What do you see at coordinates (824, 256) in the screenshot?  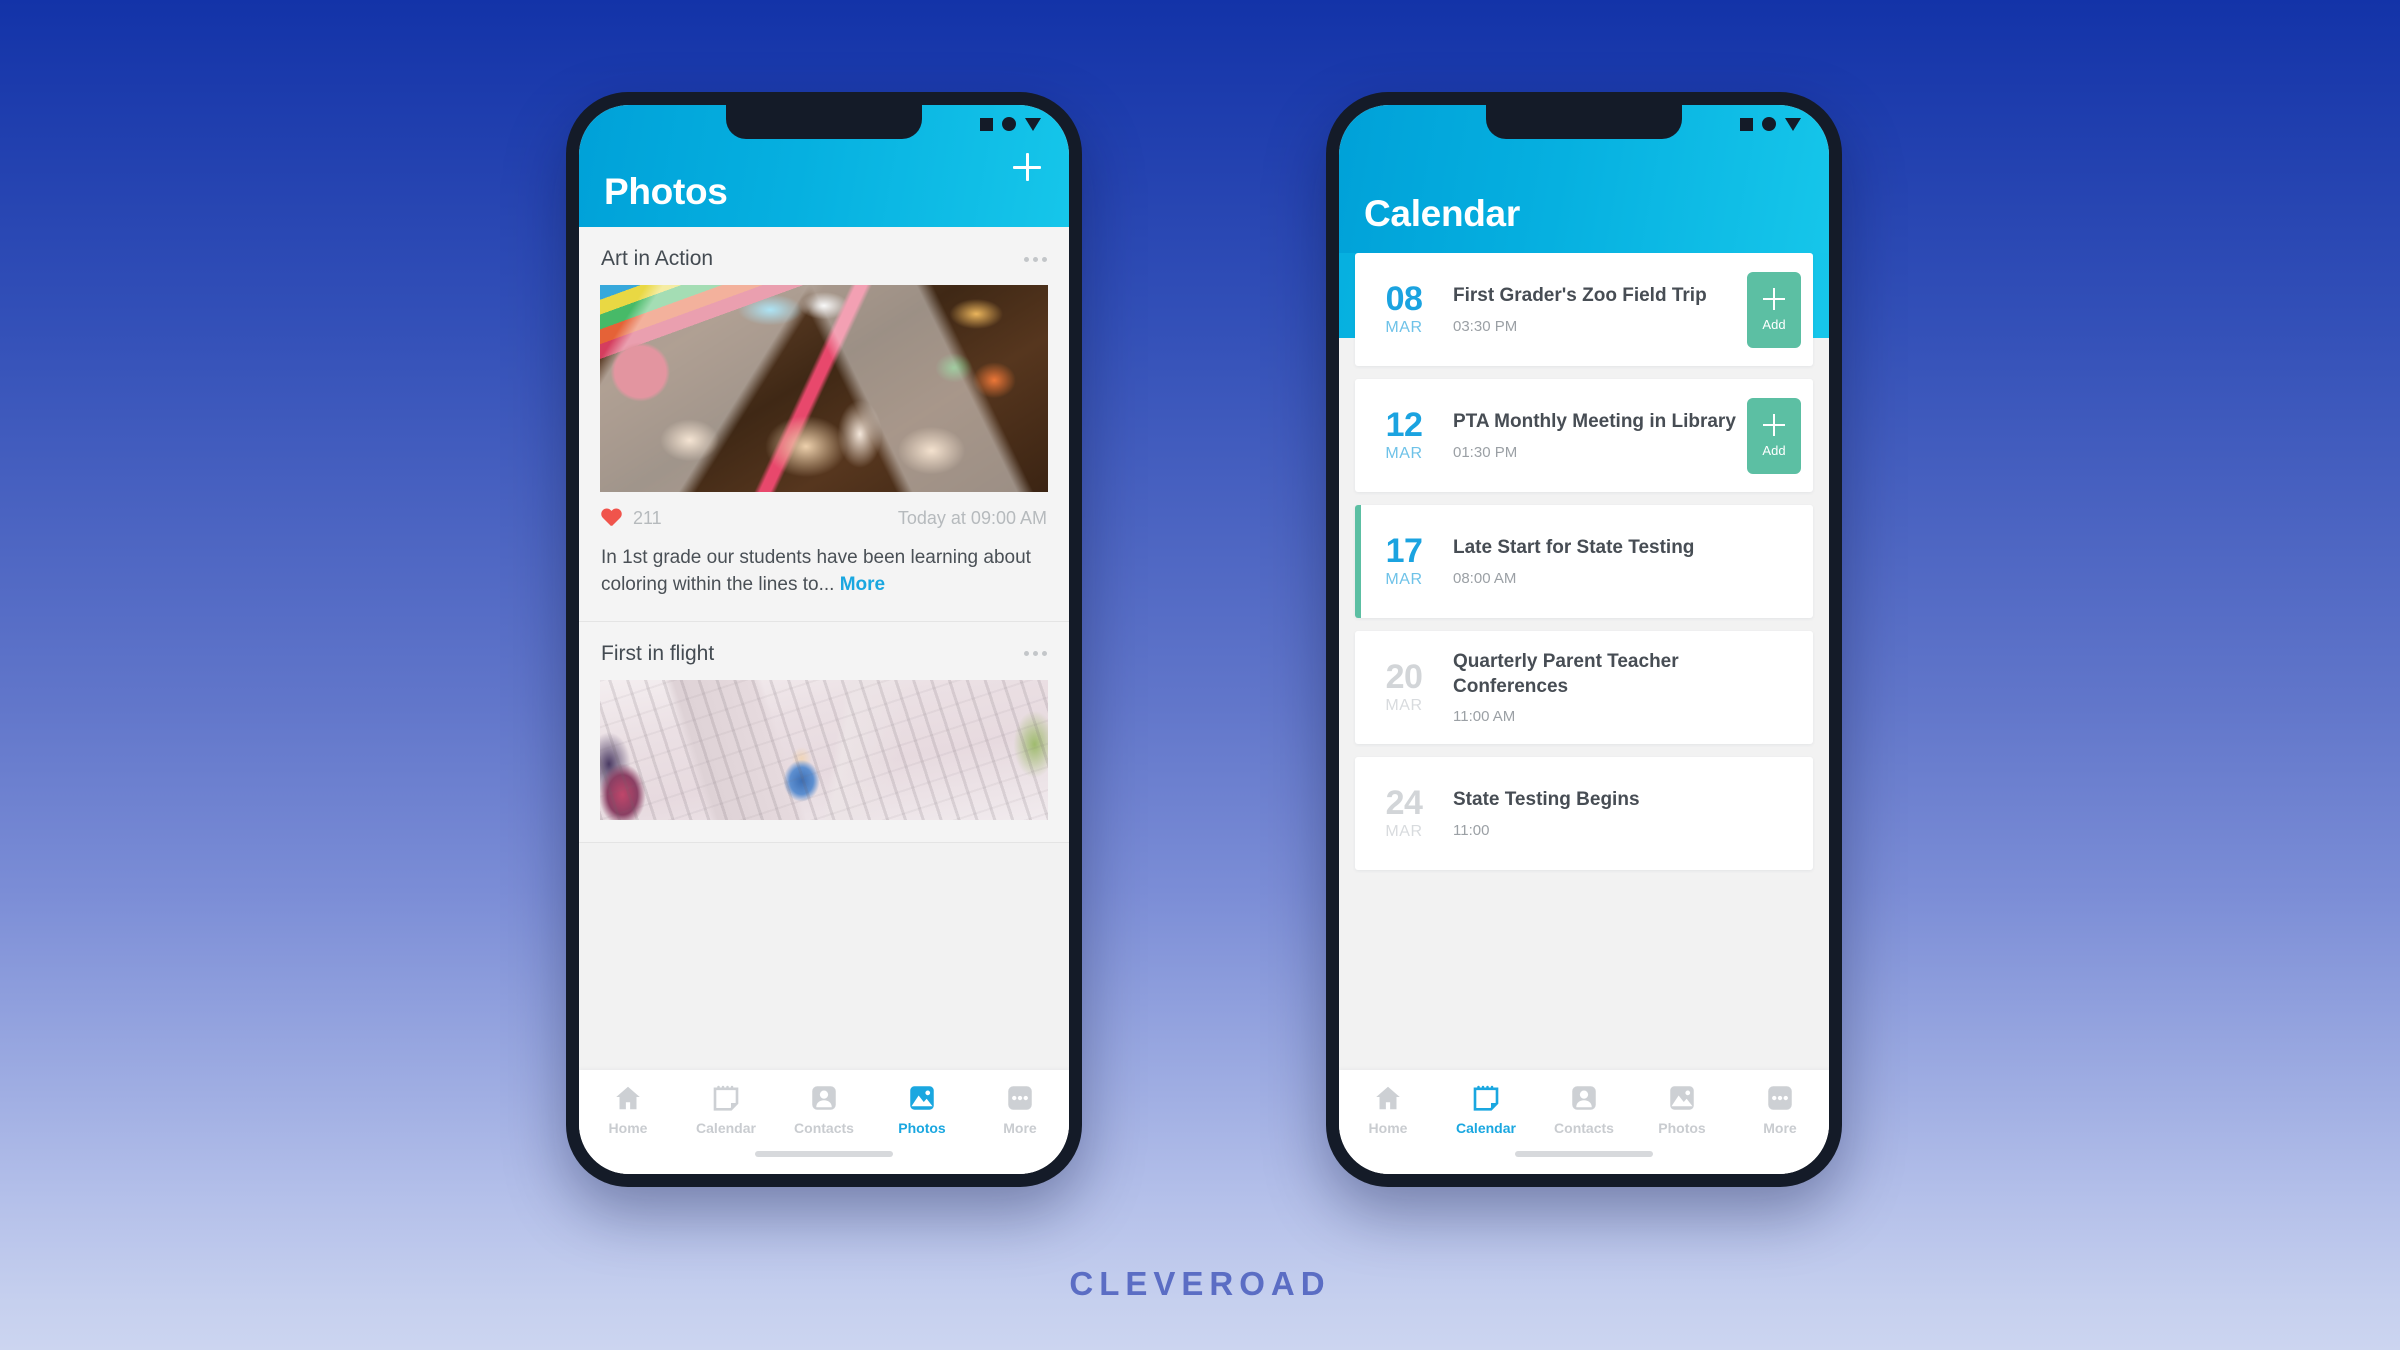 I see `post-header: Art in Action` at bounding box center [824, 256].